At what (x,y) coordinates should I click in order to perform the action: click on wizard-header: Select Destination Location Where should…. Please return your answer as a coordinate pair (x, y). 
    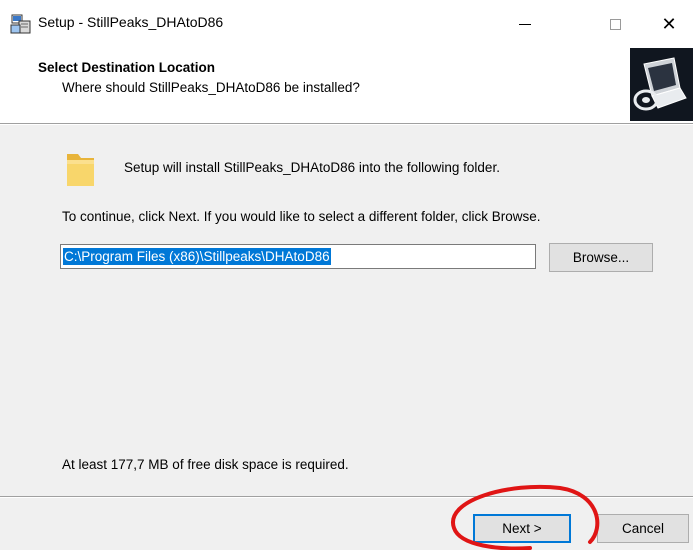
    Looking at the image, I should click on (346, 85).